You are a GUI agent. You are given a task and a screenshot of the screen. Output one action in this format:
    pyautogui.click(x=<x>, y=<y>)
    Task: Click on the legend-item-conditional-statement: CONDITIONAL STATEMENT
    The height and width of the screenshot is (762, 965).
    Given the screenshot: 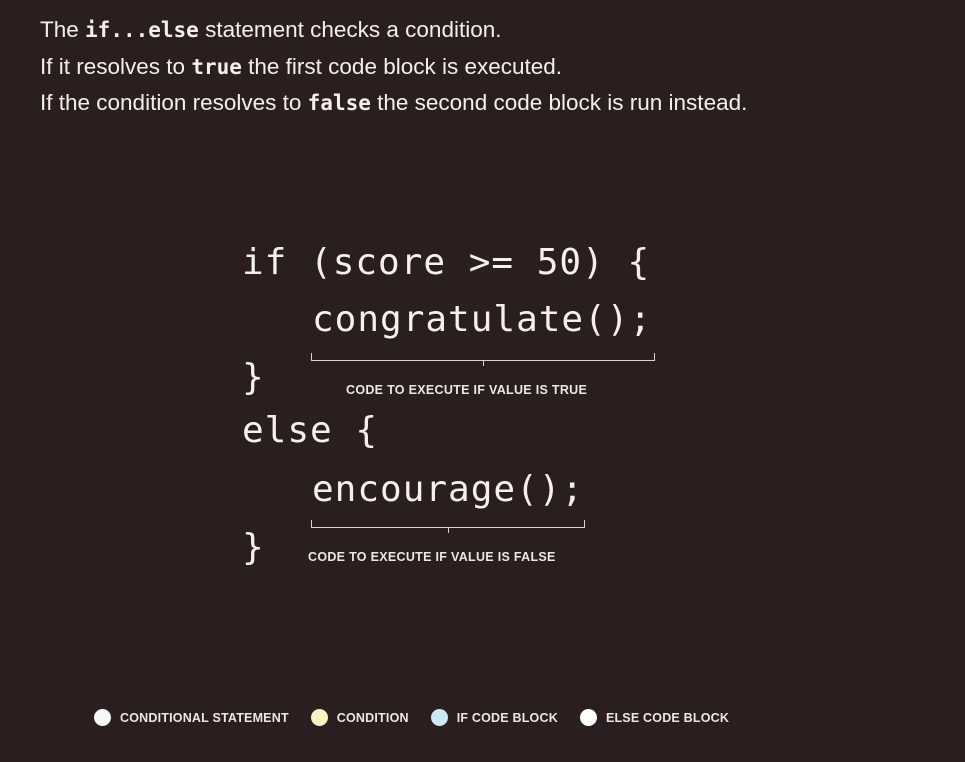 What is the action you would take?
    pyautogui.click(x=191, y=717)
    